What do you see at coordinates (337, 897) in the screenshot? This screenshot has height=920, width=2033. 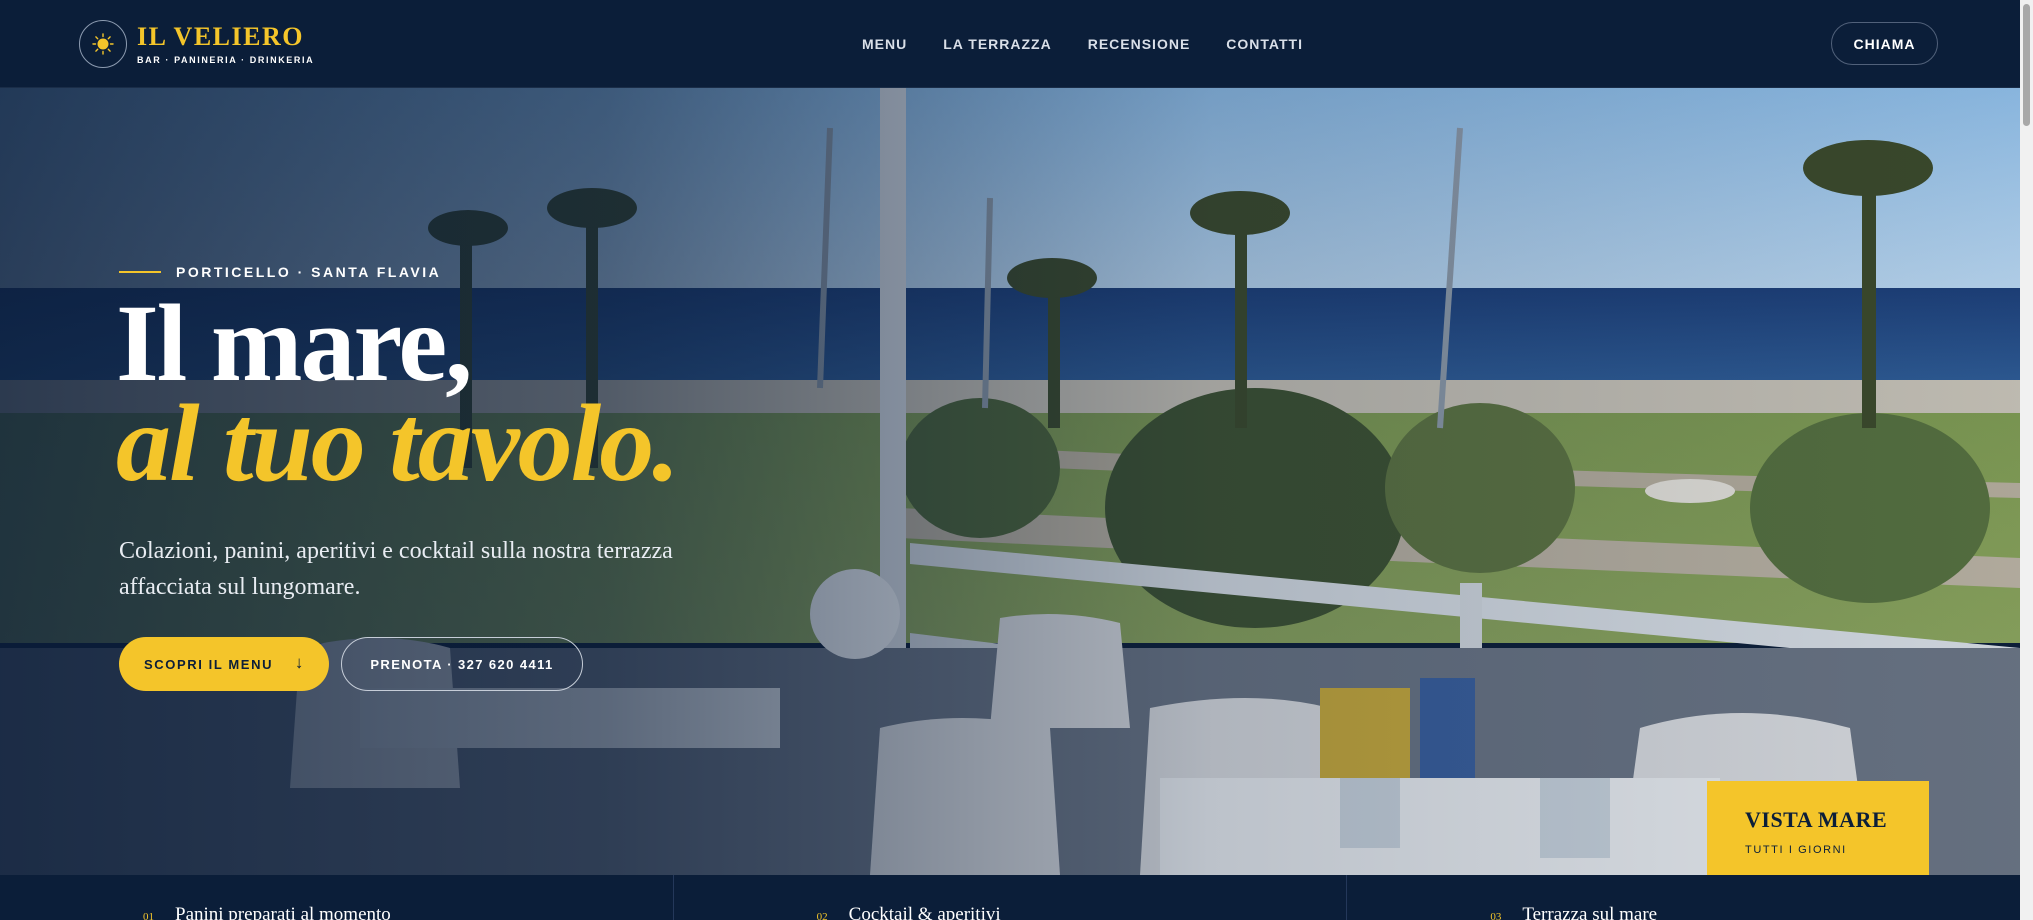 I see `feature-item: 01 Panini preparati al momento` at bounding box center [337, 897].